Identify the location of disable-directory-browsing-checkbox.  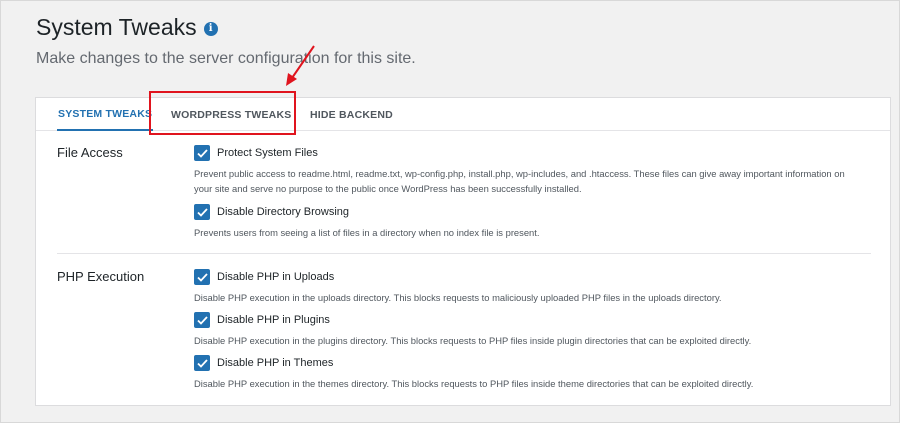
(202, 212).